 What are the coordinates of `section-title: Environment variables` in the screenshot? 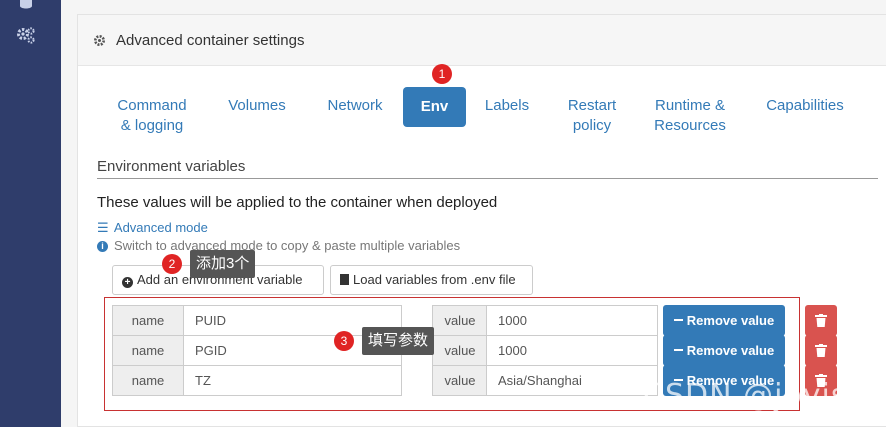 It's located at (171, 166).